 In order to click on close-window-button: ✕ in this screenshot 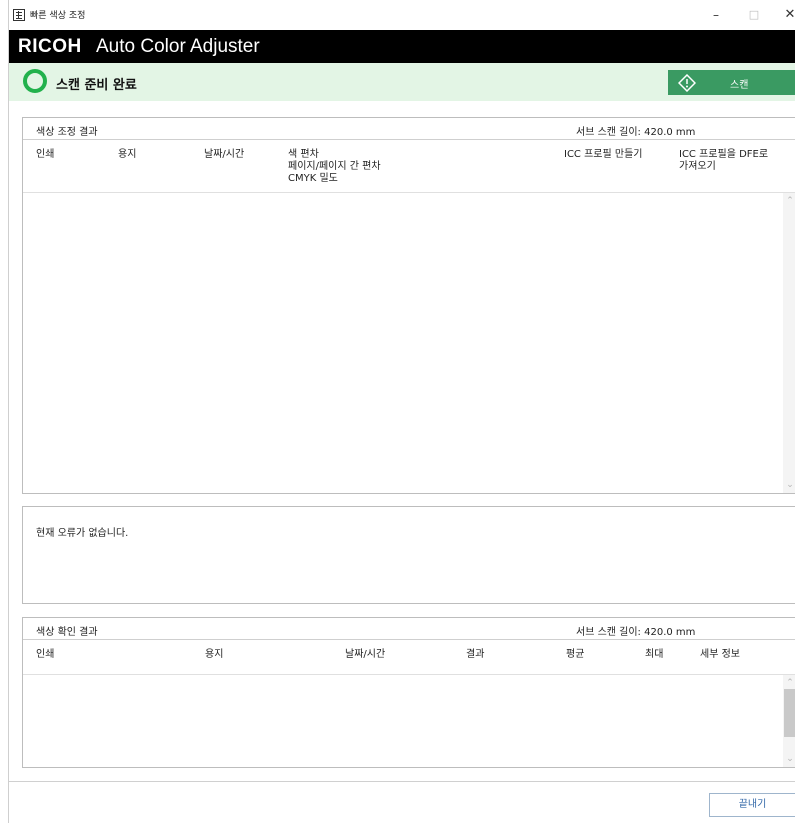, I will do `click(785, 15)`.